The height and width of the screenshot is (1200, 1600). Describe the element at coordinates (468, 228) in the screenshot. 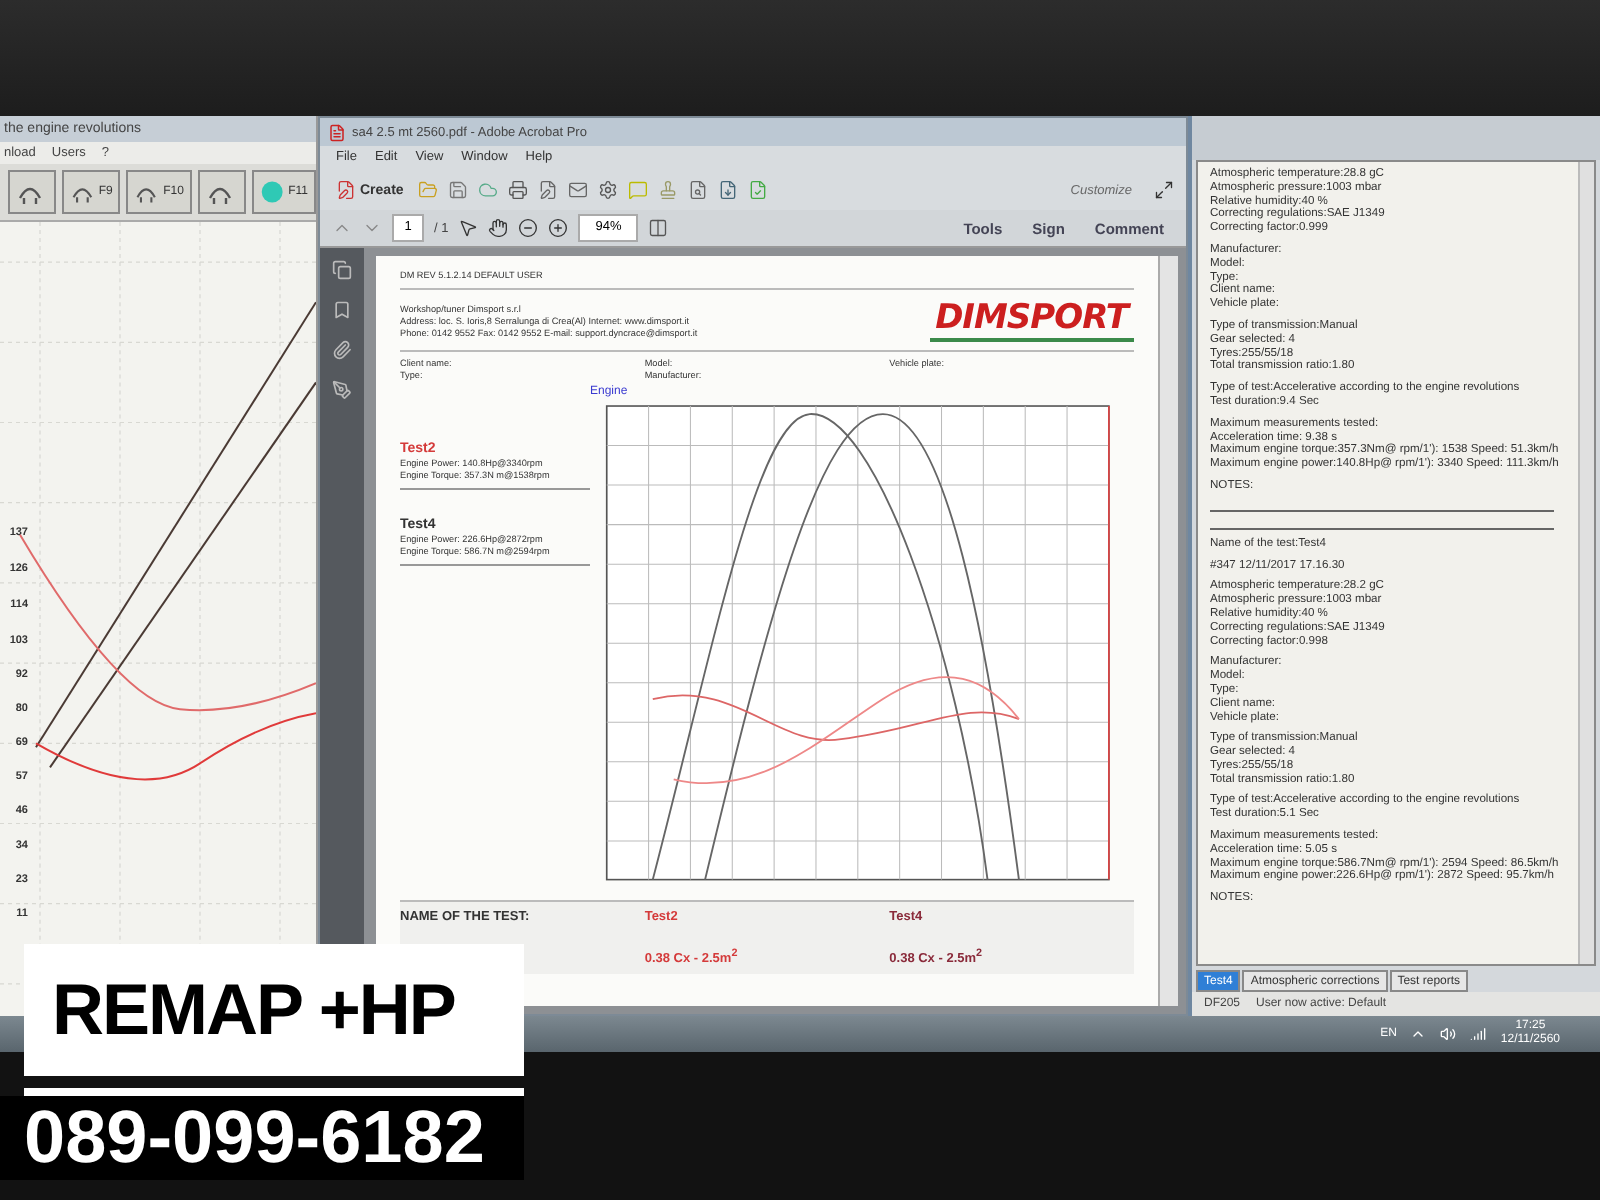

I see `pointer-icon` at that location.